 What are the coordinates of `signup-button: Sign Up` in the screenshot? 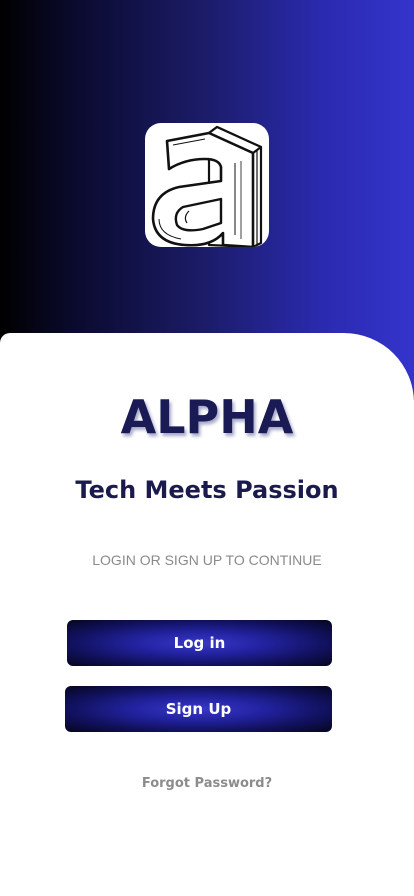 It's located at (198, 709).